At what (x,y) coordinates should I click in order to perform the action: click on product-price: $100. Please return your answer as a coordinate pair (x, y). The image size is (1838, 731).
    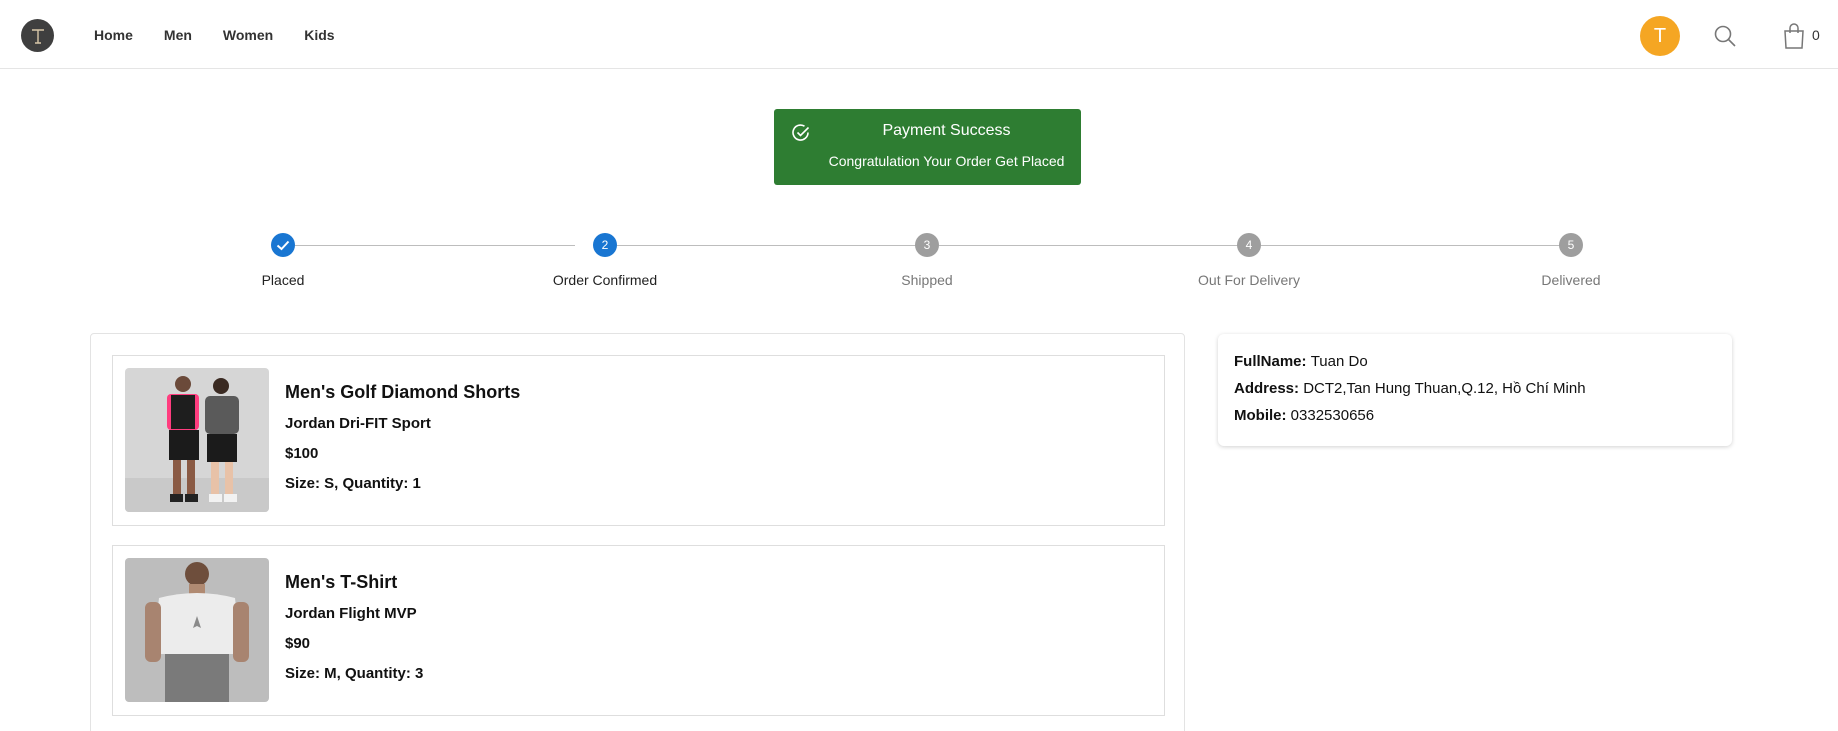
    Looking at the image, I should click on (302, 453).